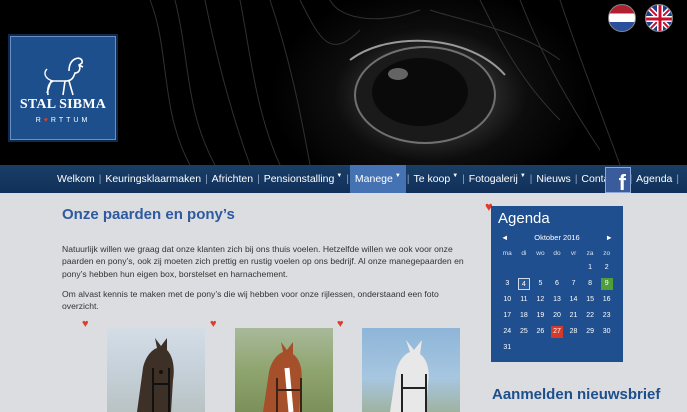 Image resolution: width=687 pixels, height=412 pixels. I want to click on calendar-day-number: 2, so click(606, 267).